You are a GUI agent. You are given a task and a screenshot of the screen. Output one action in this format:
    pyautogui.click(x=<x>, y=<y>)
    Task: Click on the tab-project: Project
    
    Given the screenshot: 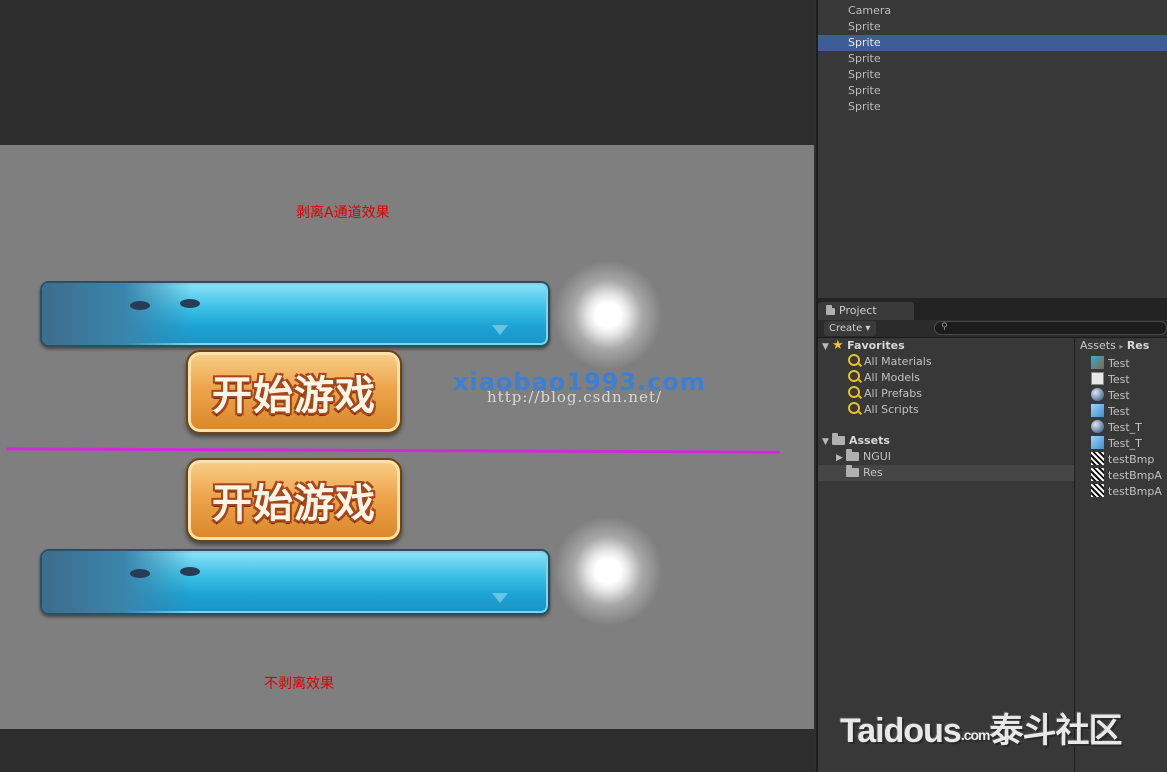 What is the action you would take?
    pyautogui.click(x=866, y=311)
    